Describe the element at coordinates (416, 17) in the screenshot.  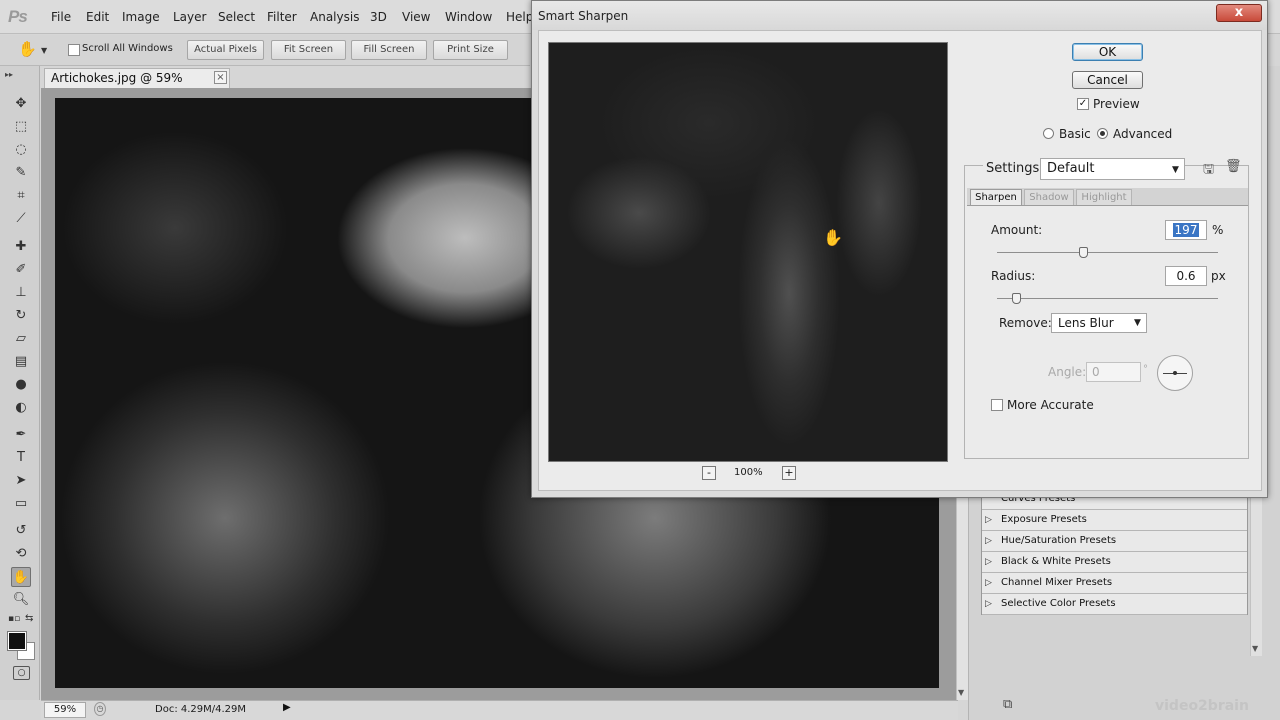
I see `menu-view: View` at that location.